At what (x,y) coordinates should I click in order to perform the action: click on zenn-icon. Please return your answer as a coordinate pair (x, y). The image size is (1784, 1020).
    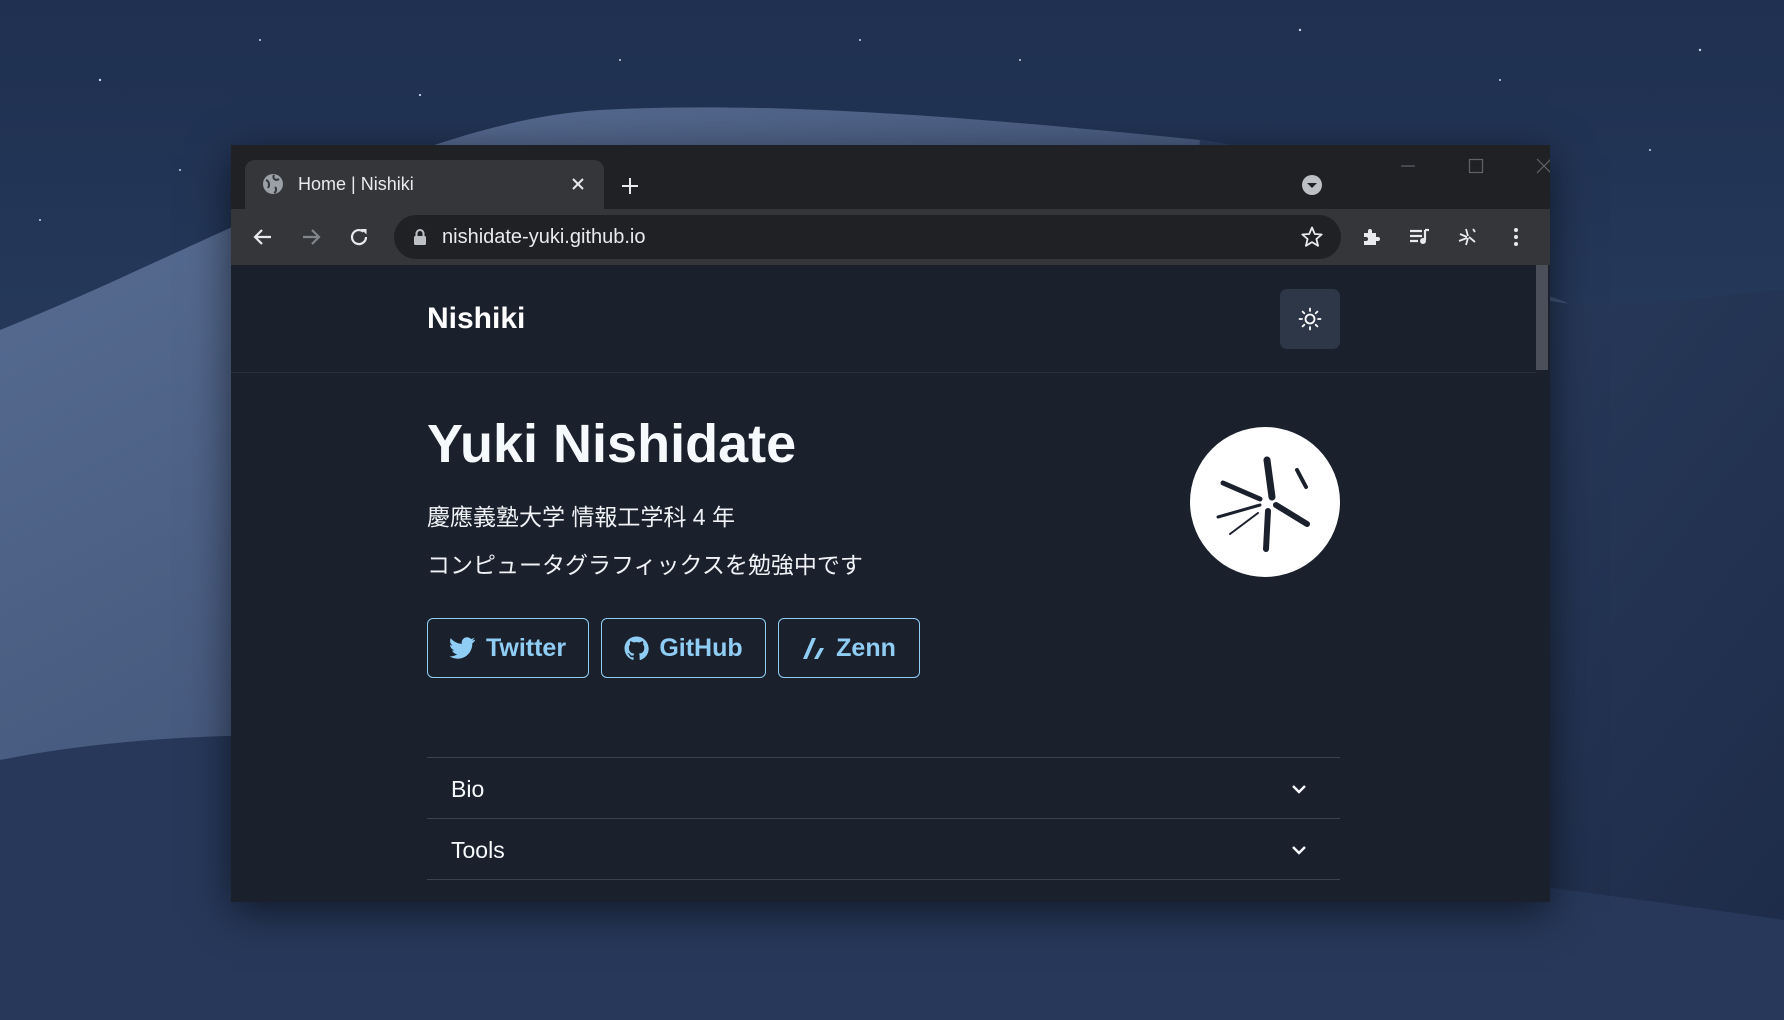
    Looking at the image, I should click on (814, 648).